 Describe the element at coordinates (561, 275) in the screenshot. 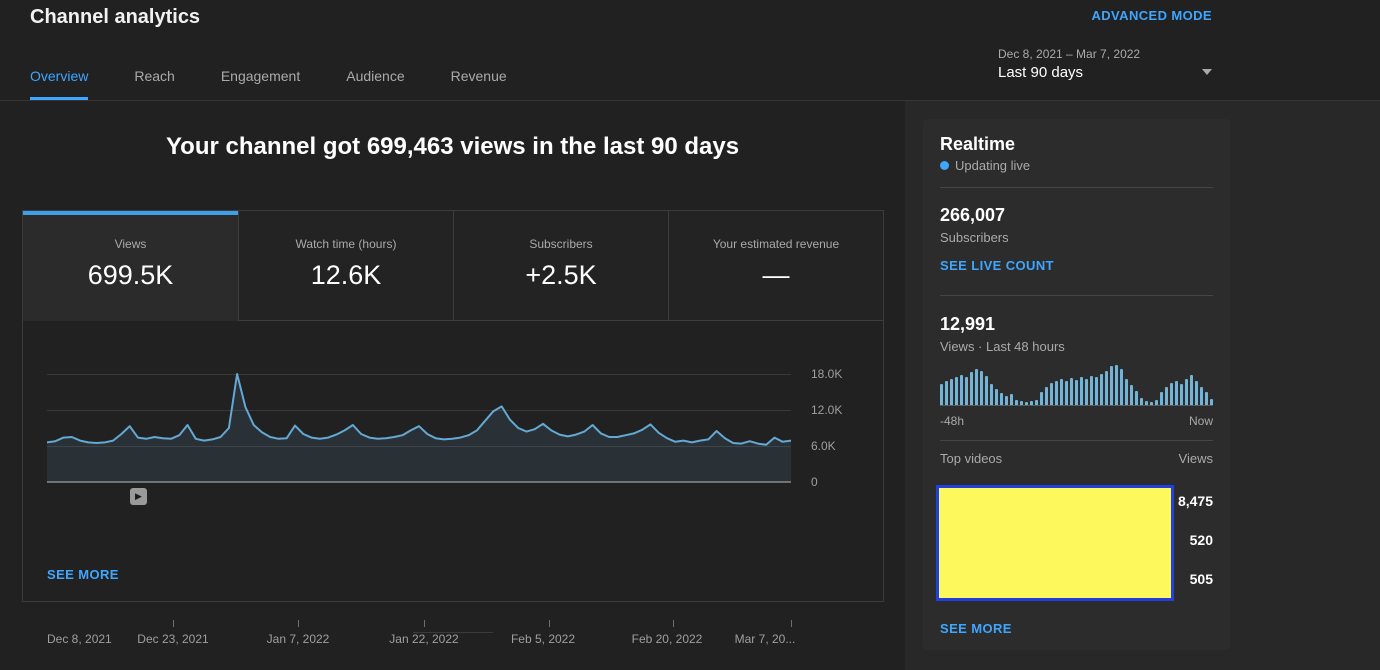

I see `metric-value: +2.5K` at that location.